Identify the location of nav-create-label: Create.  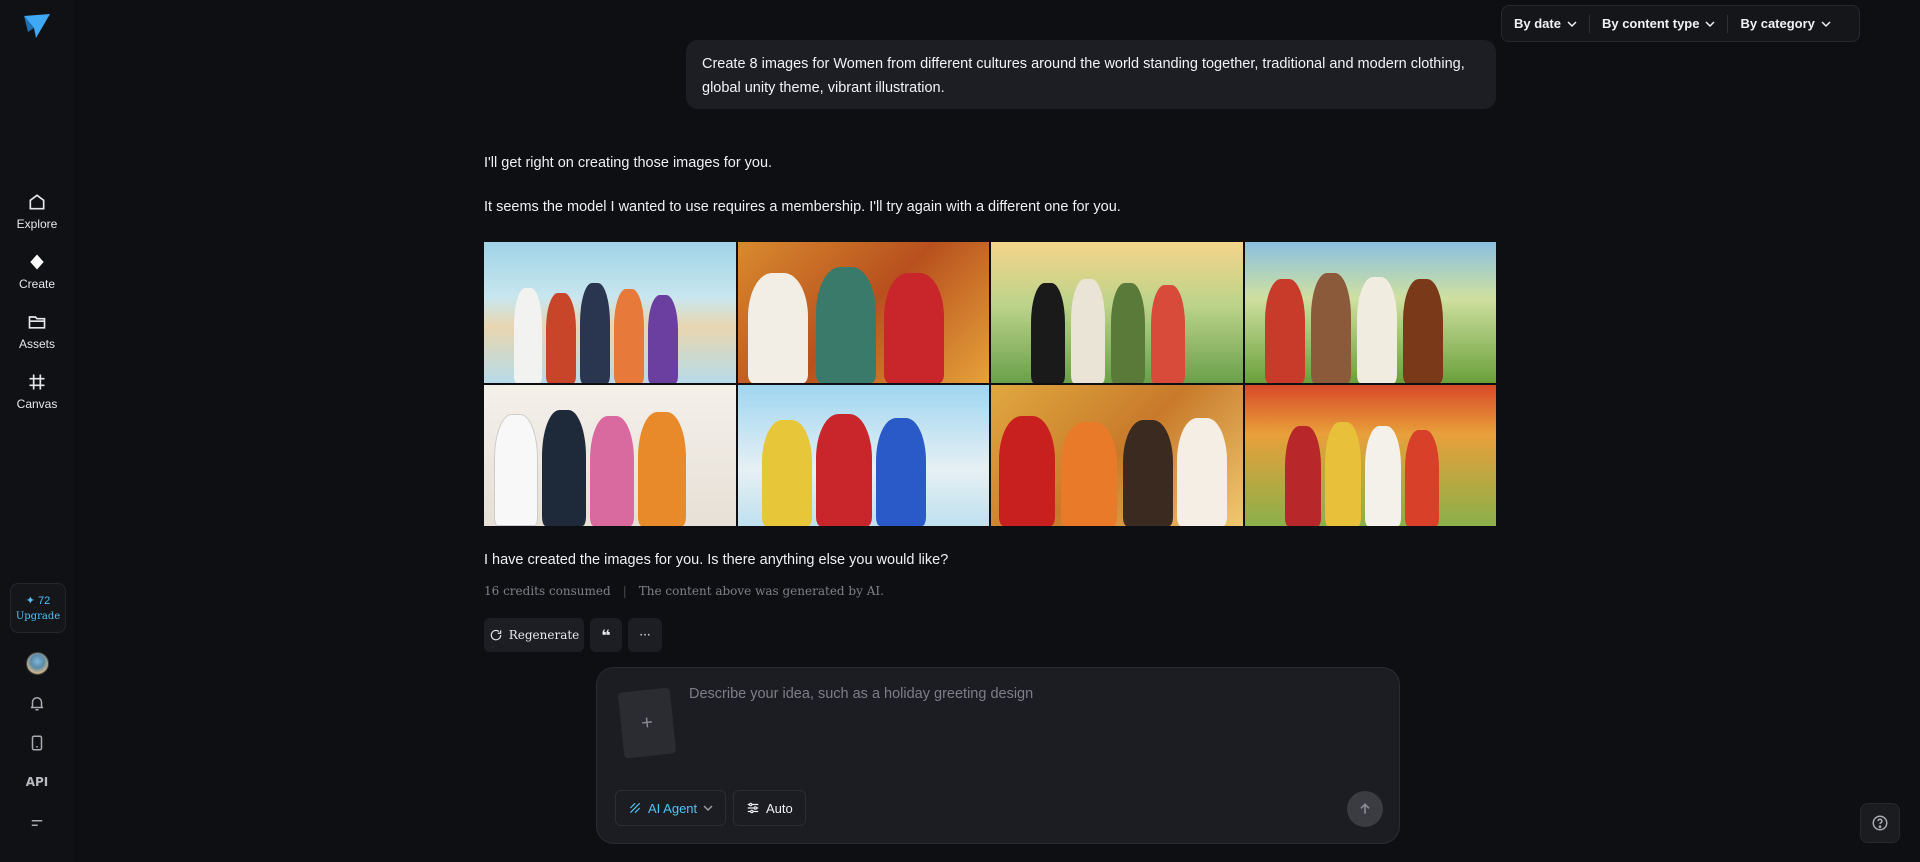
(37, 284).